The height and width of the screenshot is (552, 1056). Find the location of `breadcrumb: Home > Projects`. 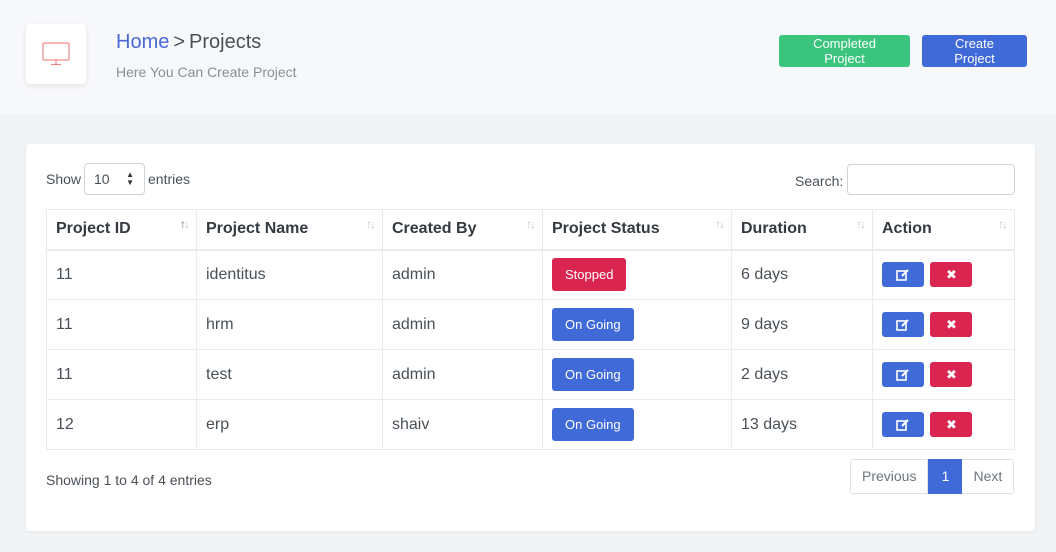

breadcrumb: Home > Projects is located at coordinates (188, 42).